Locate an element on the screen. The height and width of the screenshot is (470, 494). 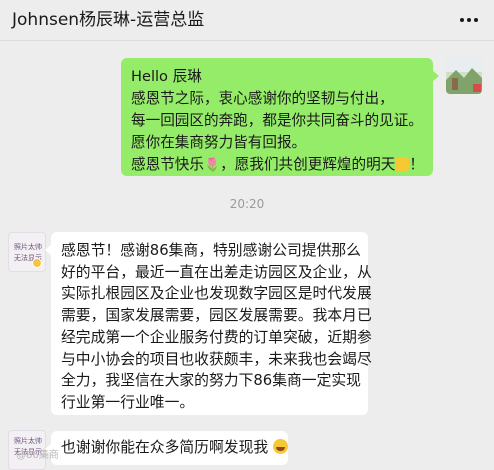
status-dot-icon is located at coordinates (37, 263).